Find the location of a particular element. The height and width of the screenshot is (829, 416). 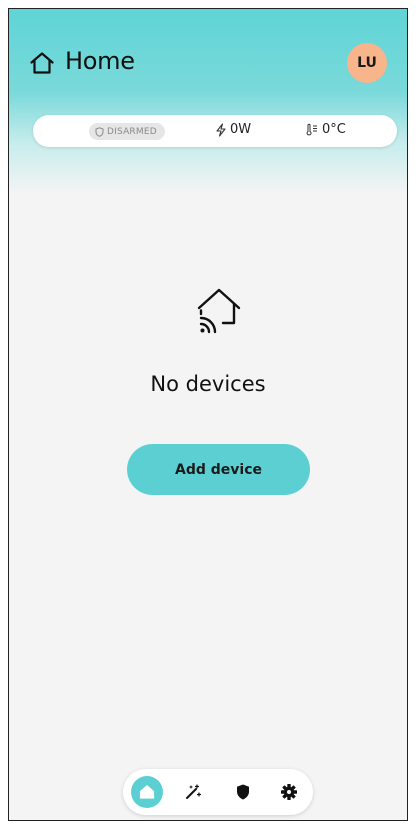

avatar: LU is located at coordinates (367, 63).